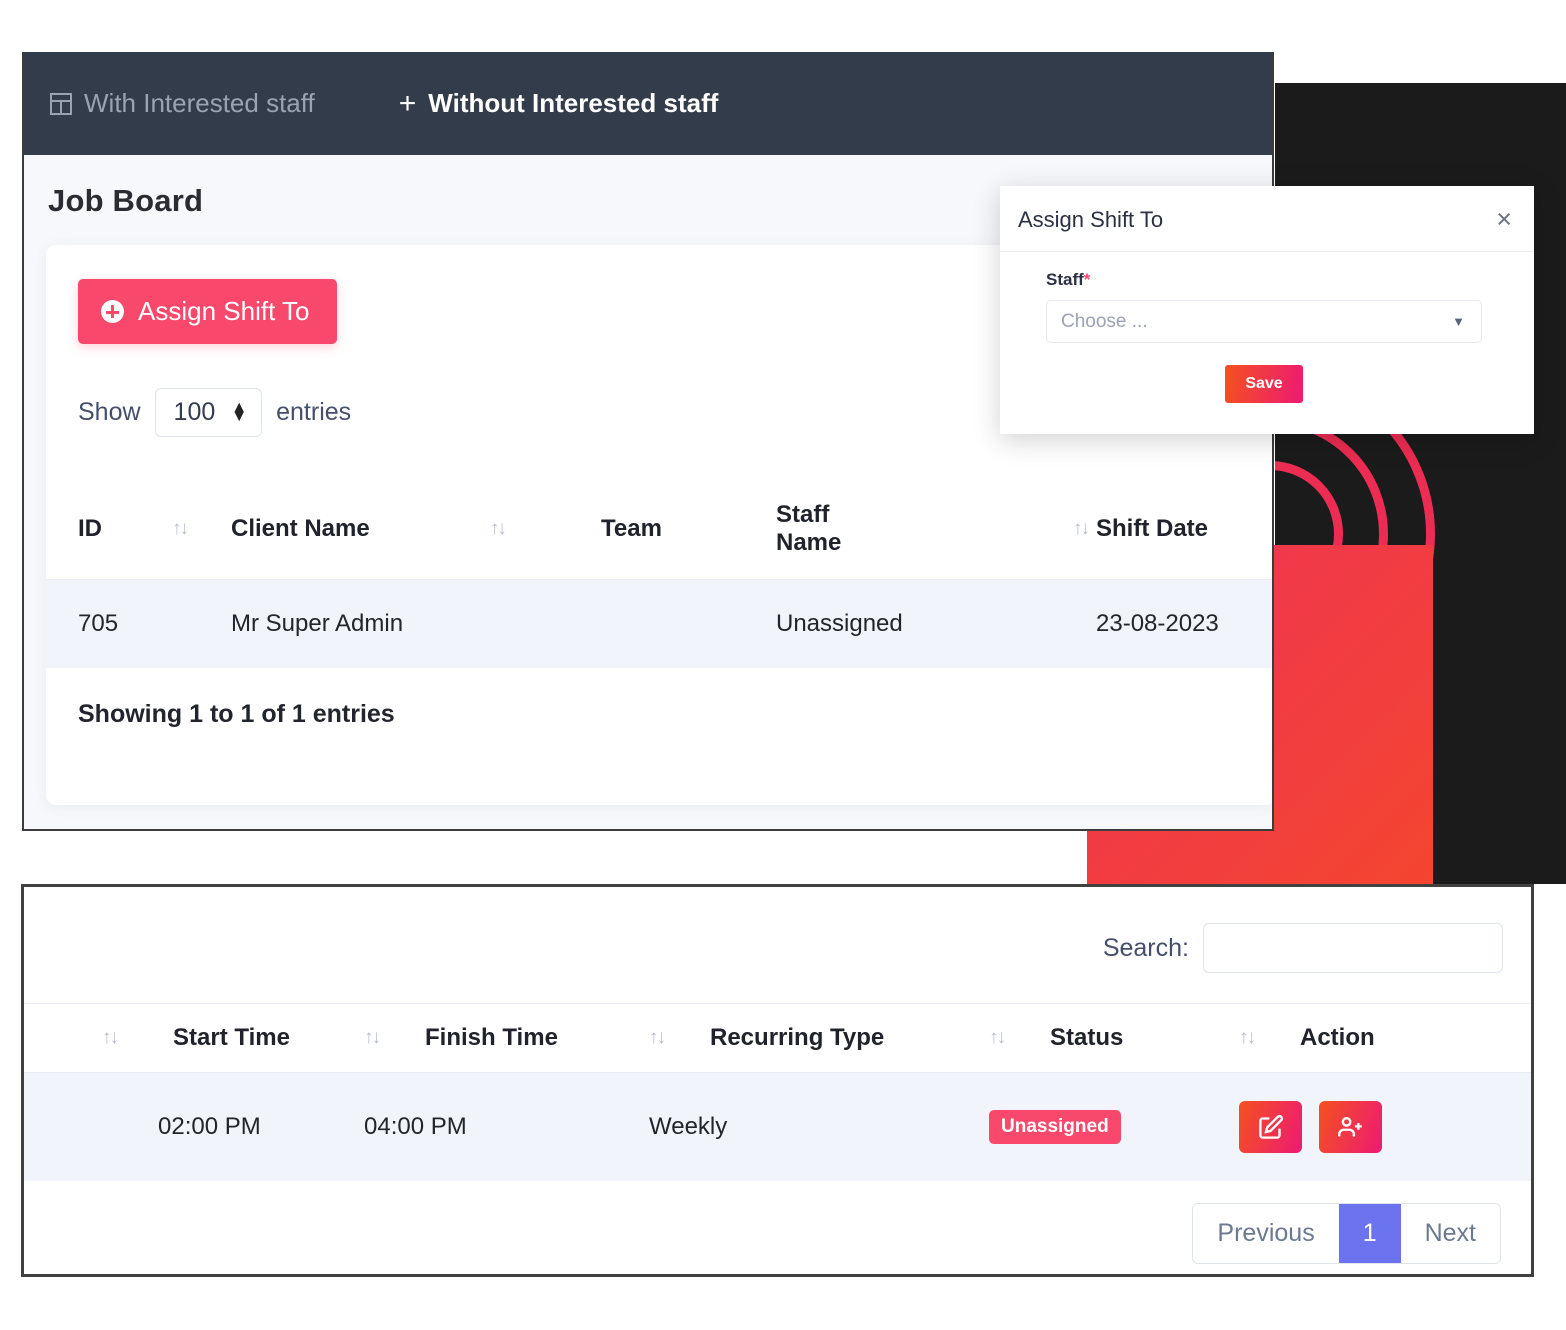 This screenshot has width=1566, height=1330. I want to click on modal-body: Staff* Choose ... ▼ Save, so click(1267, 327).